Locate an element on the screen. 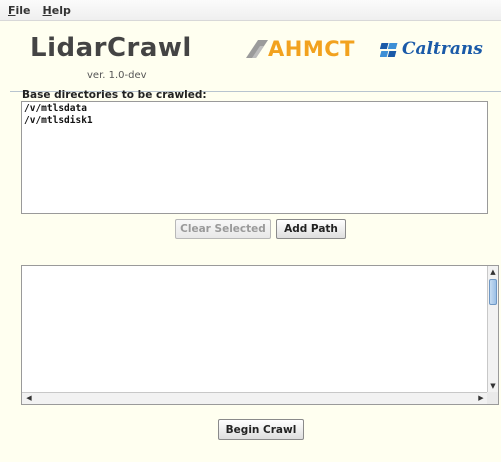  caltrans-mark-icon is located at coordinates (389, 50).